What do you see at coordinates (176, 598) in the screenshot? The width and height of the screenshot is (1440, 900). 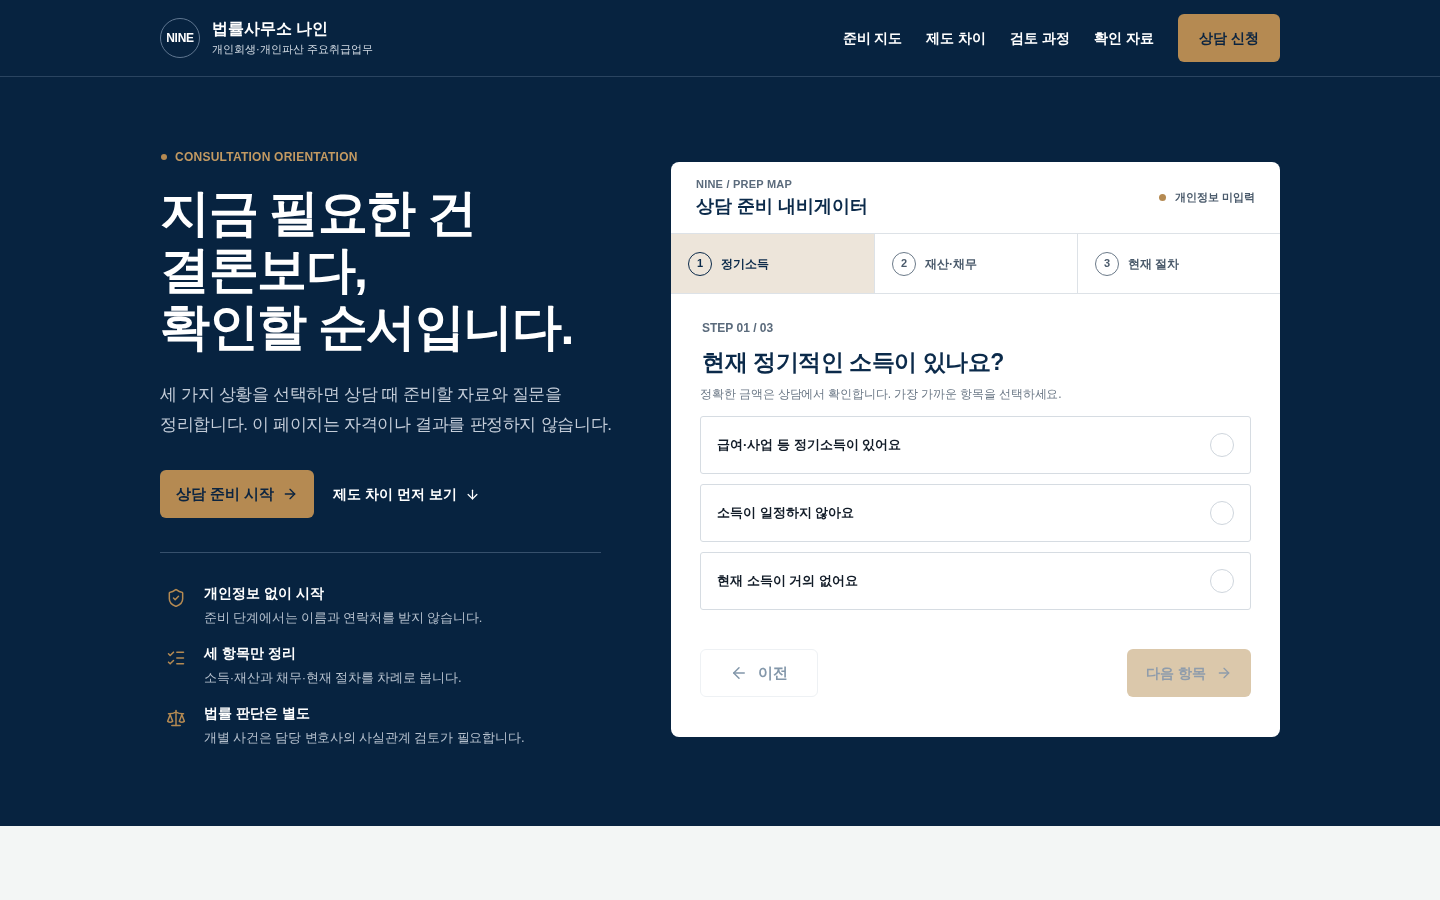 I see `shield-check-icon` at bounding box center [176, 598].